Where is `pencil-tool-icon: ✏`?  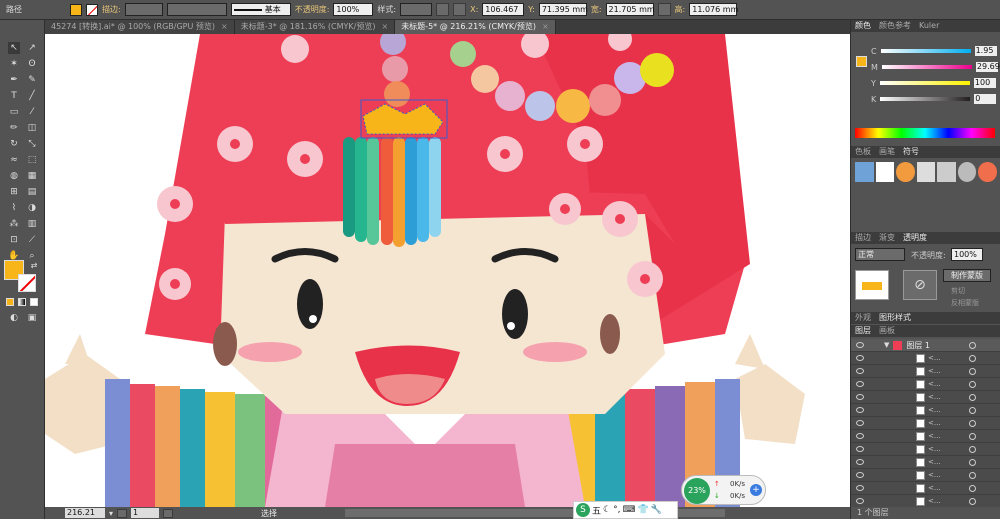 pencil-tool-icon: ✏ is located at coordinates (14, 128).